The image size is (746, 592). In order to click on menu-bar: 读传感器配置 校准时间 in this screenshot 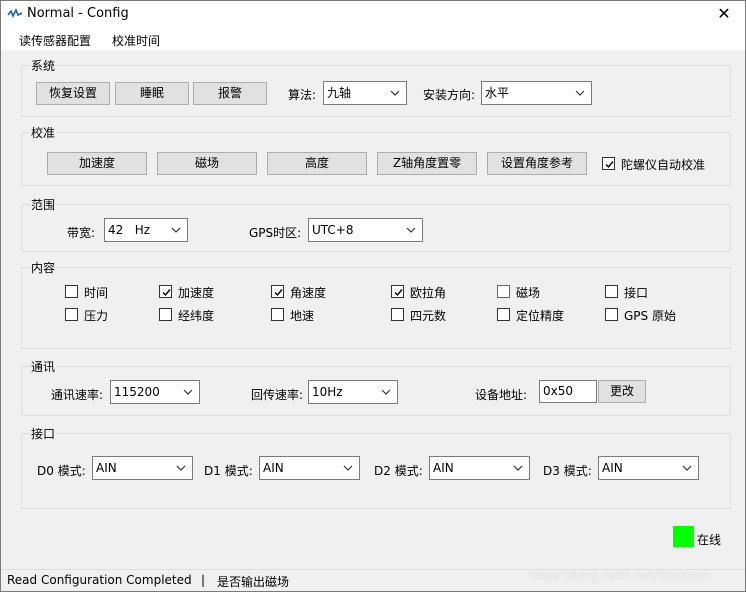, I will do `click(373, 39)`.